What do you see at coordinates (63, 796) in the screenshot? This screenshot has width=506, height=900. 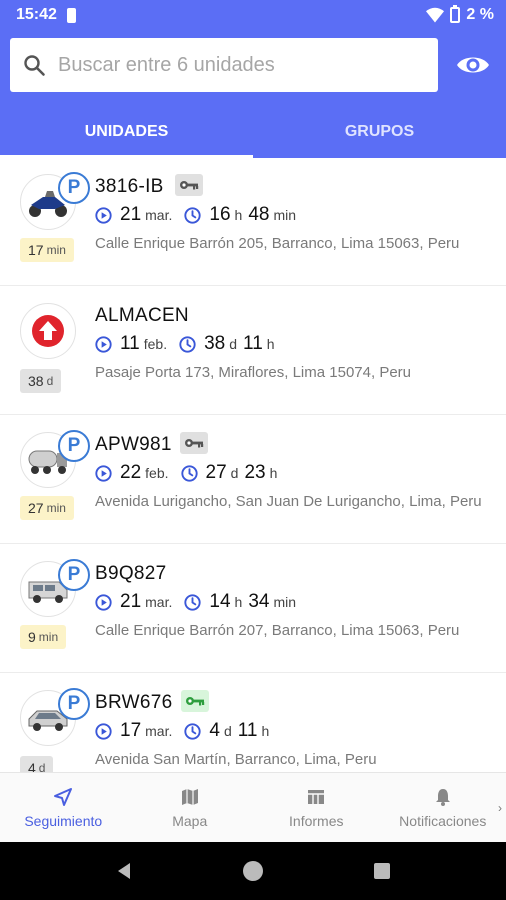 I see `navigation-arrow-icon` at bounding box center [63, 796].